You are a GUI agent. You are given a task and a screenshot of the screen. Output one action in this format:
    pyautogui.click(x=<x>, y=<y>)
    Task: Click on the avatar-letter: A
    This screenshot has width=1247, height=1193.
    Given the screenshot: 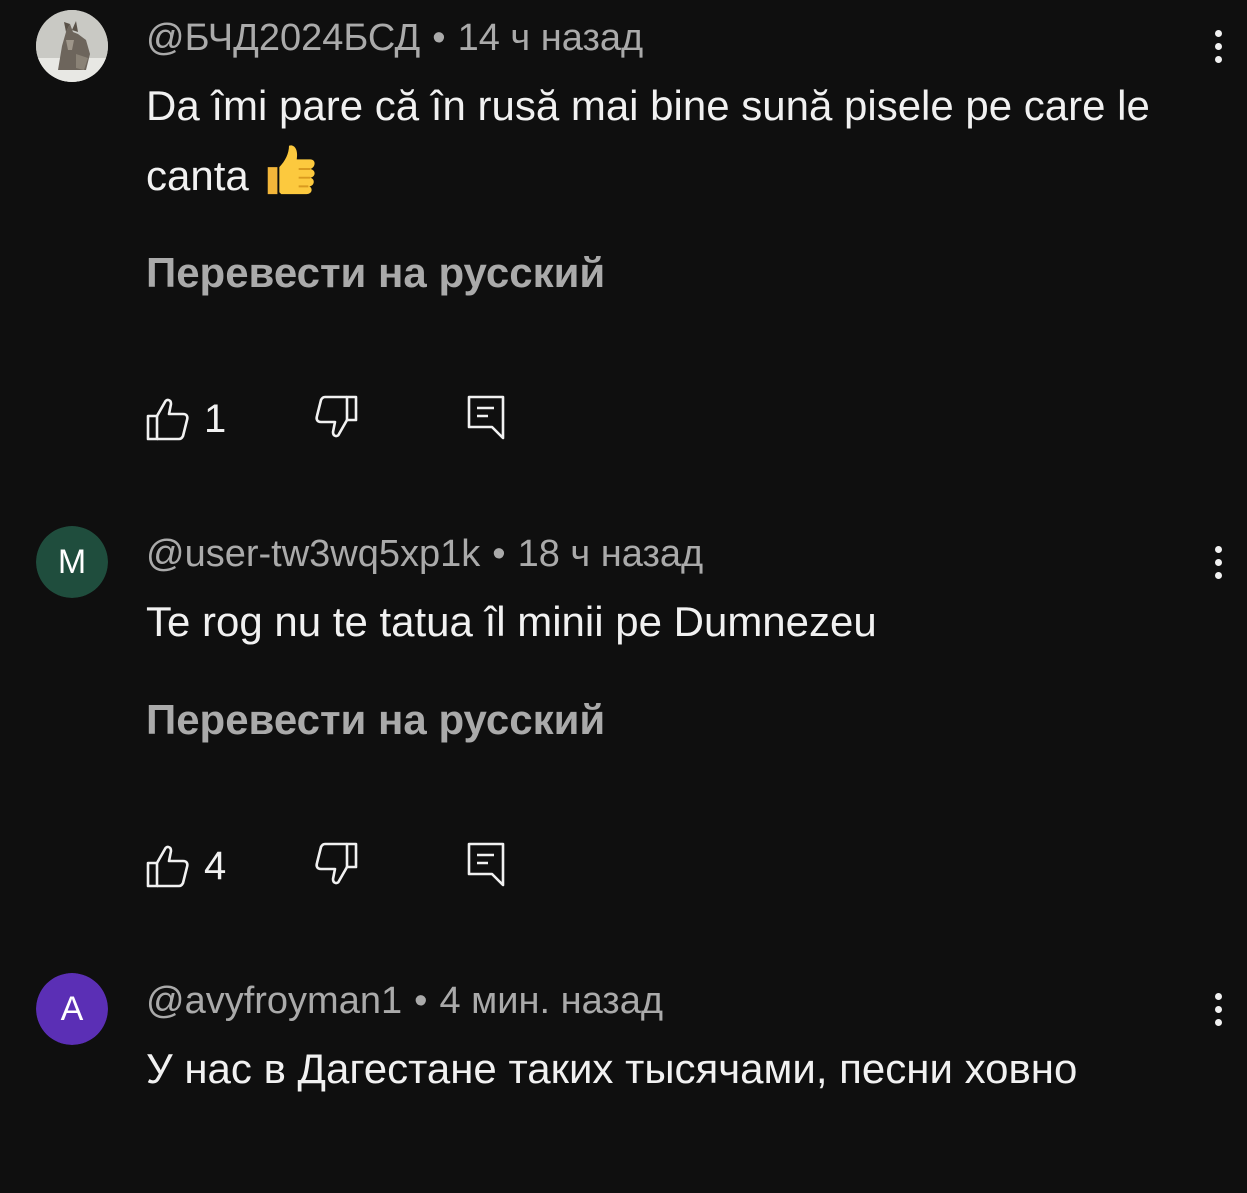 What is the action you would take?
    pyautogui.click(x=72, y=1008)
    